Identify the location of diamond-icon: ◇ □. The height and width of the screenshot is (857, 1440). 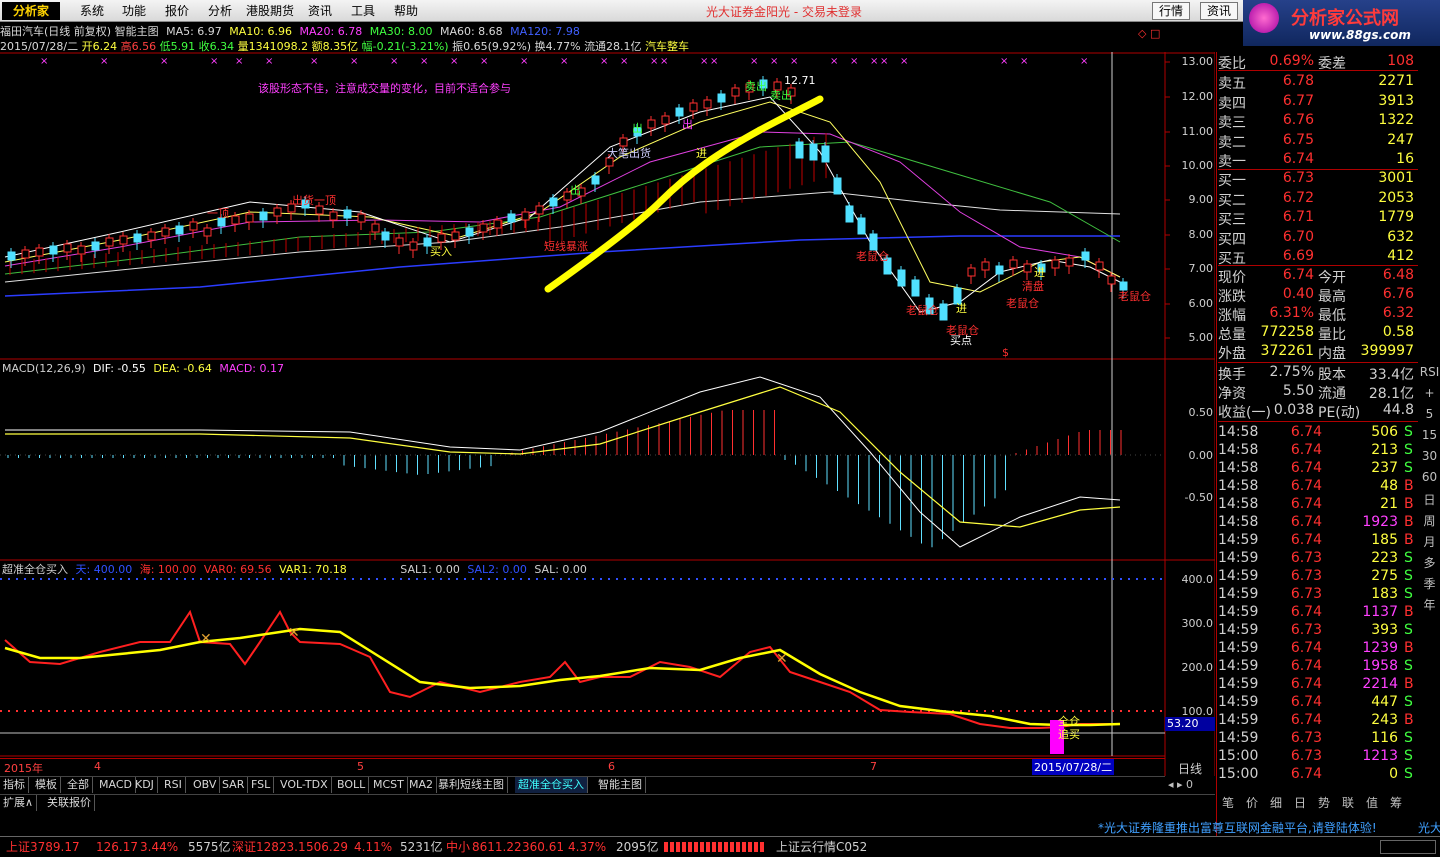
(1149, 33).